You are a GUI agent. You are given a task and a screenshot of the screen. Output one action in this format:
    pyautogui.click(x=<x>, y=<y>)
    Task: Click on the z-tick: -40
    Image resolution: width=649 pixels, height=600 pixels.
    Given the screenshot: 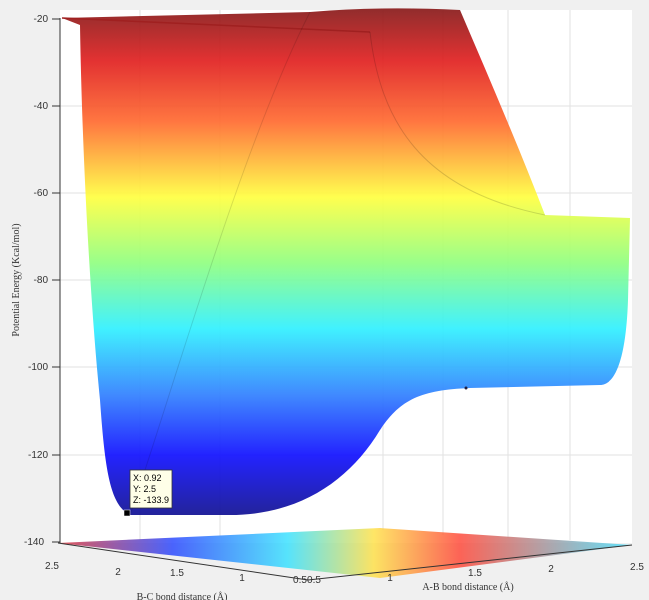 What is the action you would take?
    pyautogui.click(x=41, y=106)
    